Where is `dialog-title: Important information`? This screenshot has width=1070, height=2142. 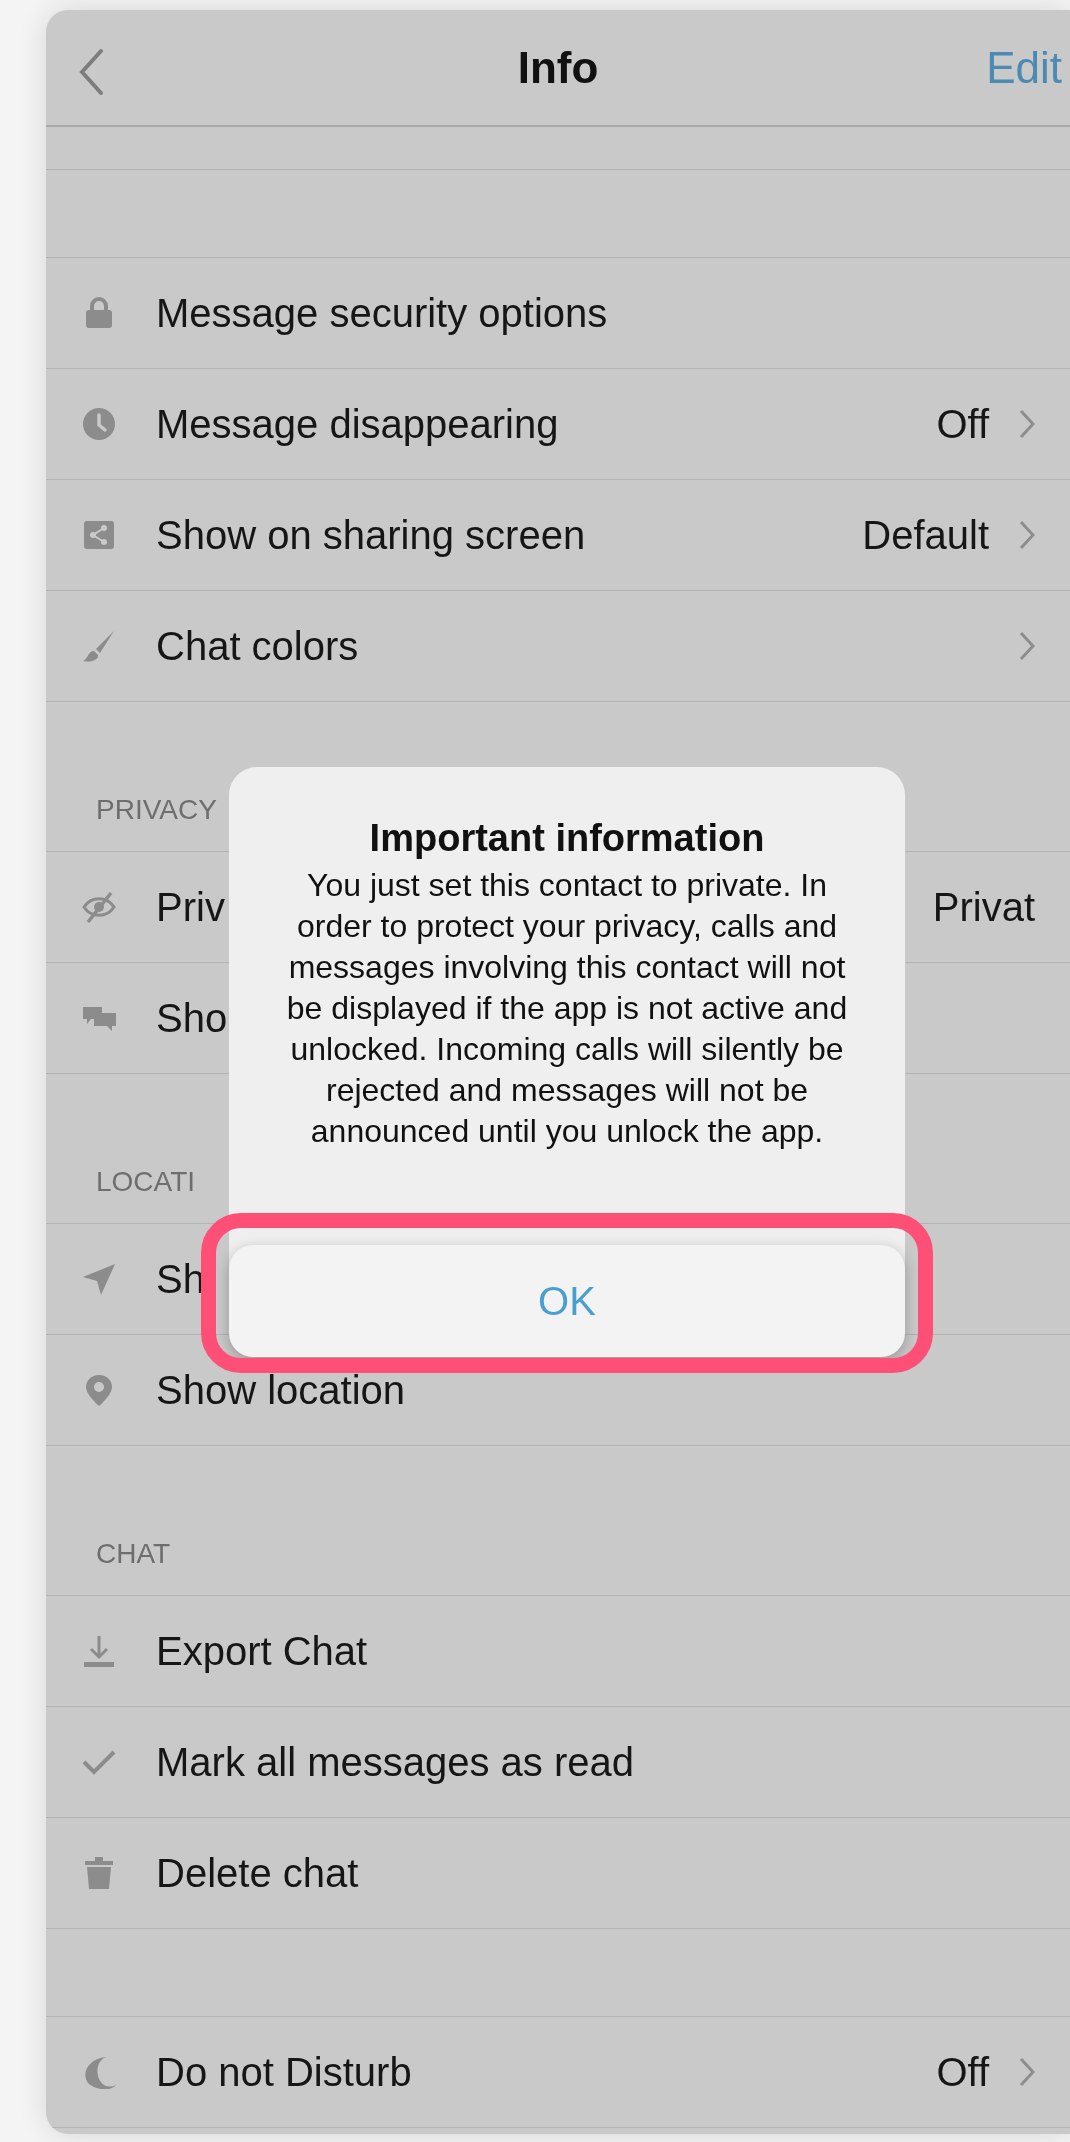 dialog-title: Important information is located at coordinates (567, 838).